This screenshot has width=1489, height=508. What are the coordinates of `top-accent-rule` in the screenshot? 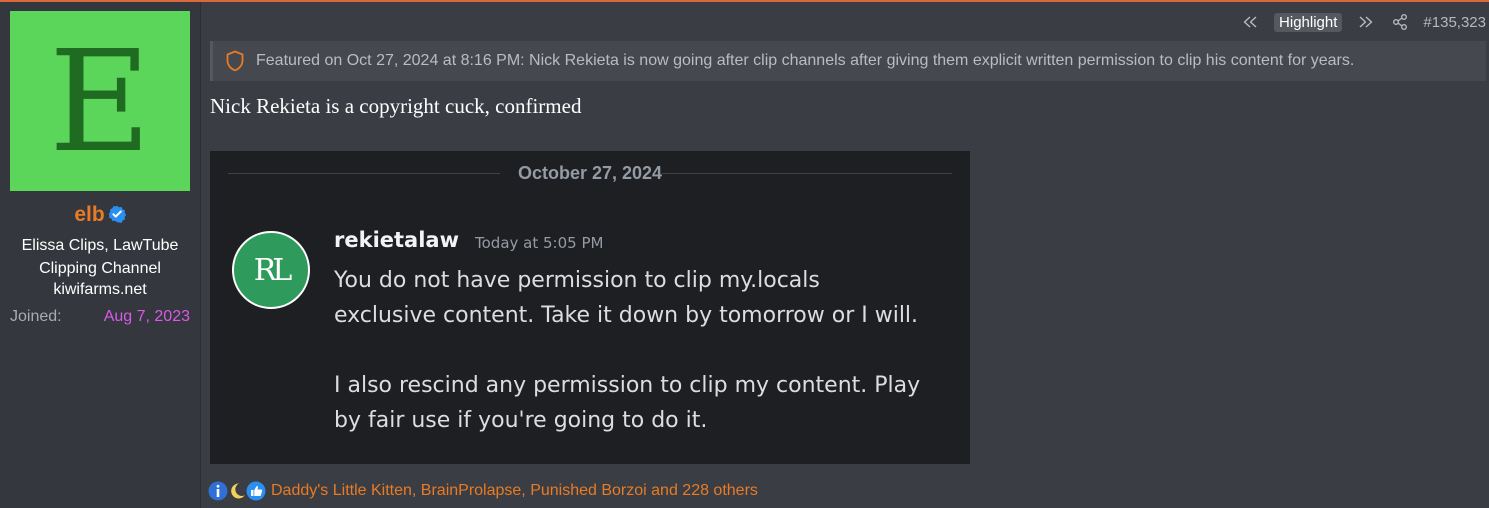 It's located at (744, 1).